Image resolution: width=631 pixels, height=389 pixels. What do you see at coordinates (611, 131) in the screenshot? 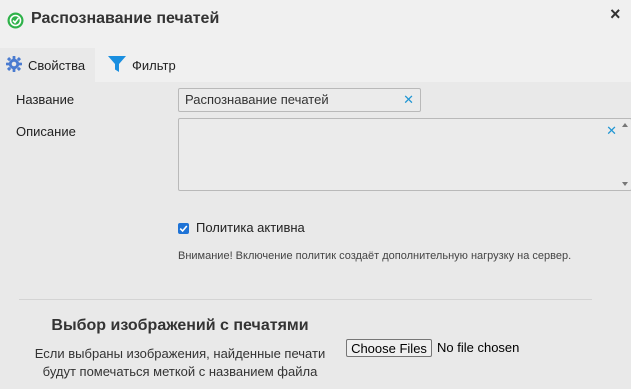
I see `clear-description-icon: ✕` at bounding box center [611, 131].